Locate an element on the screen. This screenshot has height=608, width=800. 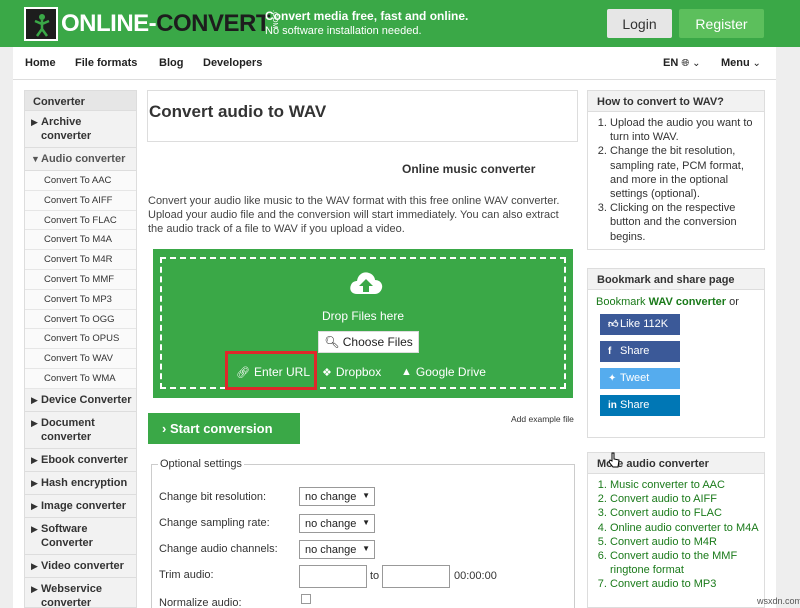
logo-text-left: ONLINE- is located at coordinates (109, 23).